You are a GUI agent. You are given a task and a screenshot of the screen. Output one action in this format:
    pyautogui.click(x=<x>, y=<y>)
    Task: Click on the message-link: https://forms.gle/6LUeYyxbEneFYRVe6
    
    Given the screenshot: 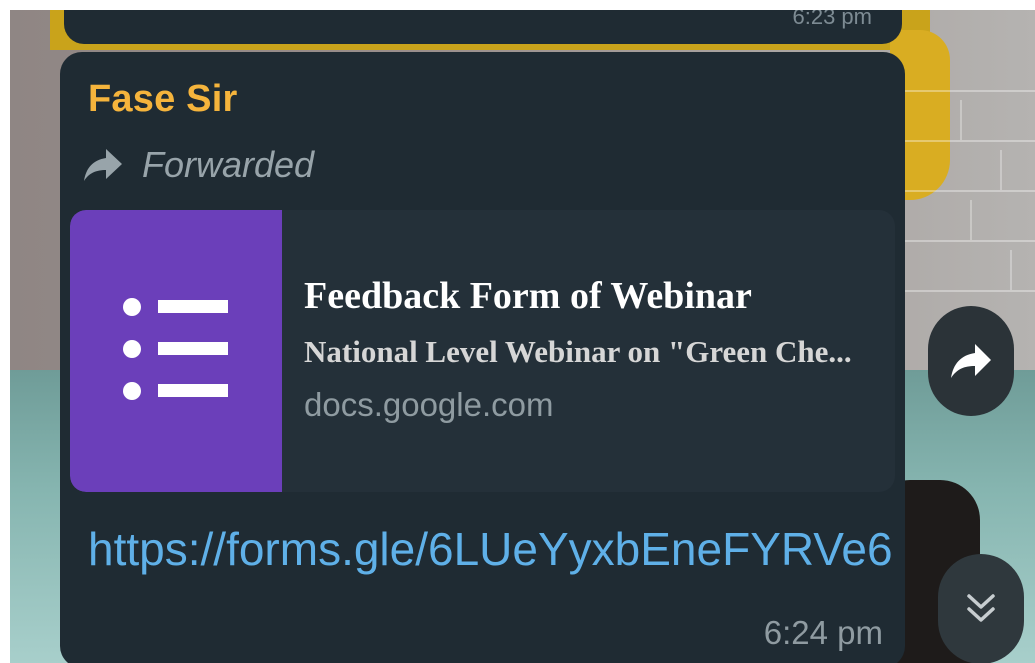 What is the action you would take?
    pyautogui.click(x=490, y=549)
    